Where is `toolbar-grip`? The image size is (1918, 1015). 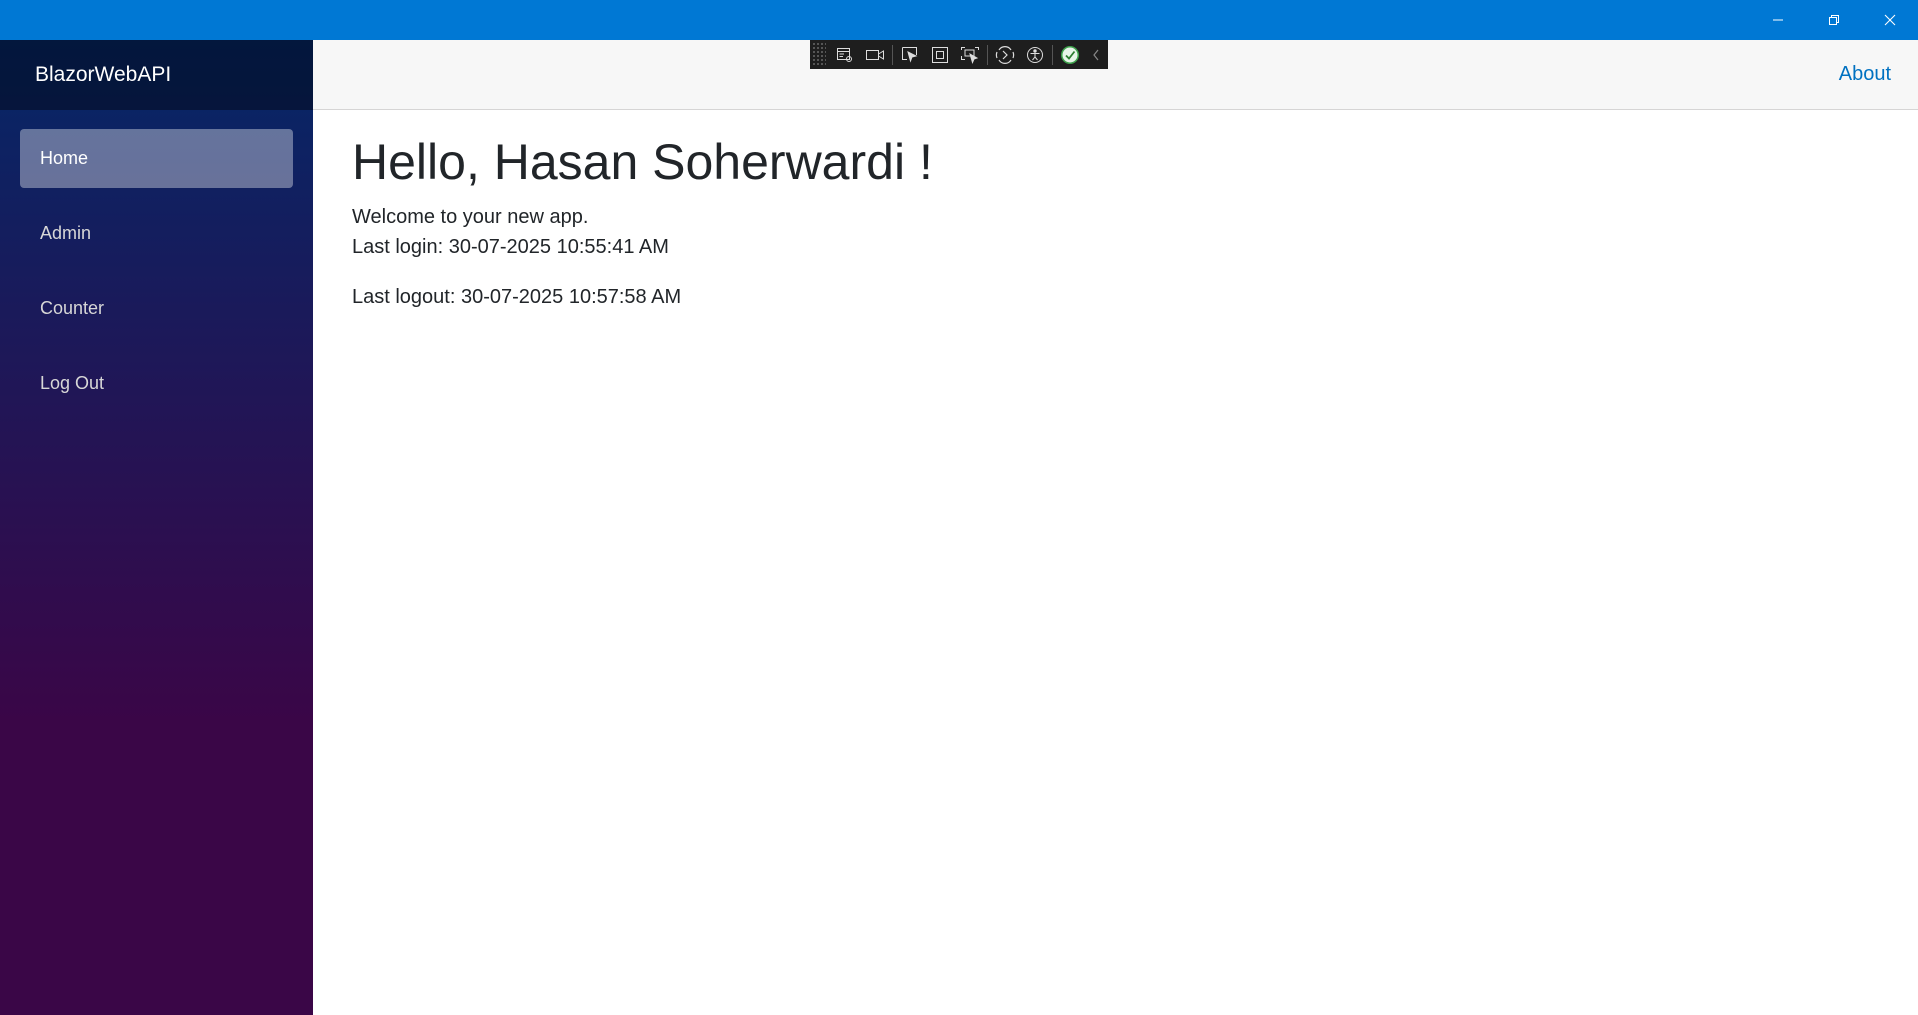 toolbar-grip is located at coordinates (819, 54).